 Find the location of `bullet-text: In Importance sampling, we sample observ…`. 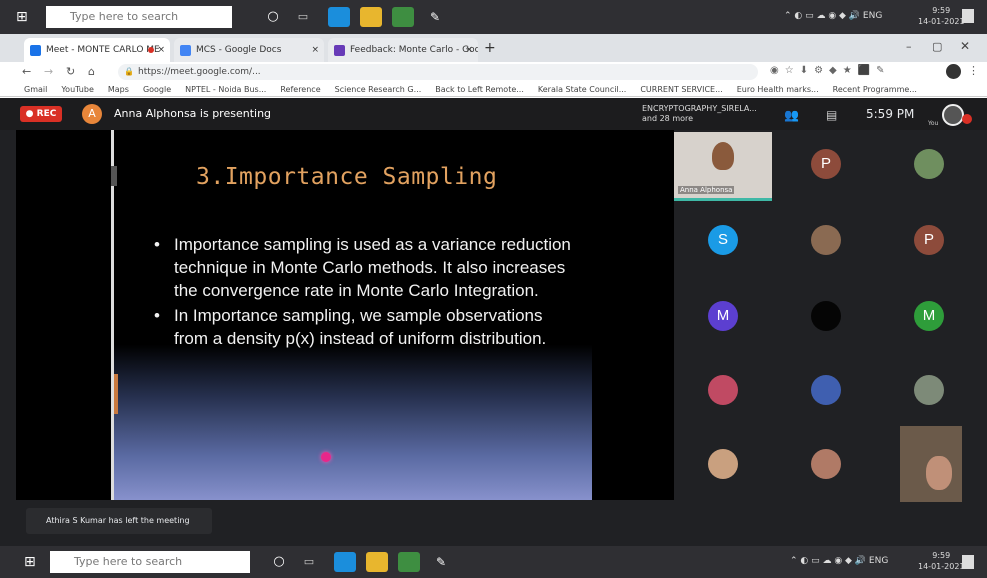

bullet-text: In Importance sampling, we sample observ… is located at coordinates (360, 327).